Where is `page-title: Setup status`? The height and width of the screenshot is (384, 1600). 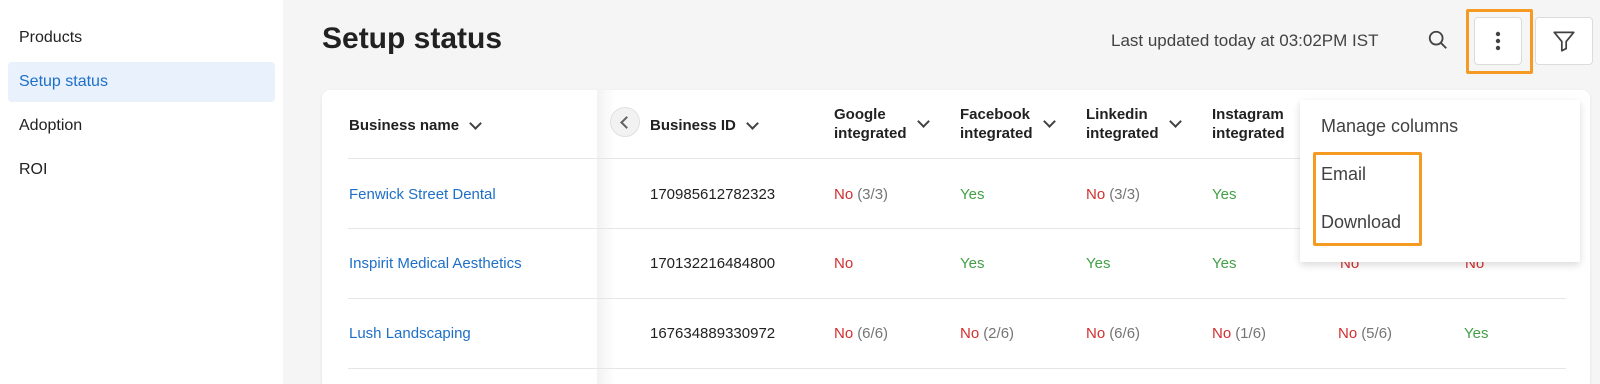 page-title: Setup status is located at coordinates (412, 38).